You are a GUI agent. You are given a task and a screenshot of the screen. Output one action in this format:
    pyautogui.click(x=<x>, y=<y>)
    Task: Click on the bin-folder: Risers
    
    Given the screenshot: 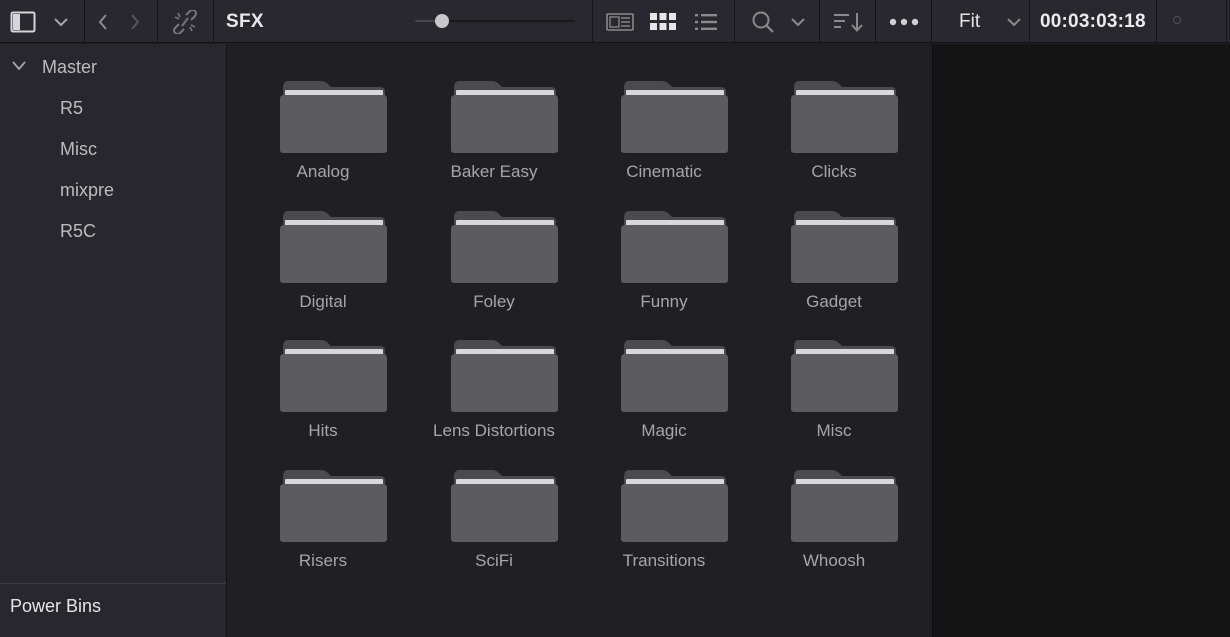 What is the action you would take?
    pyautogui.click(x=323, y=507)
    